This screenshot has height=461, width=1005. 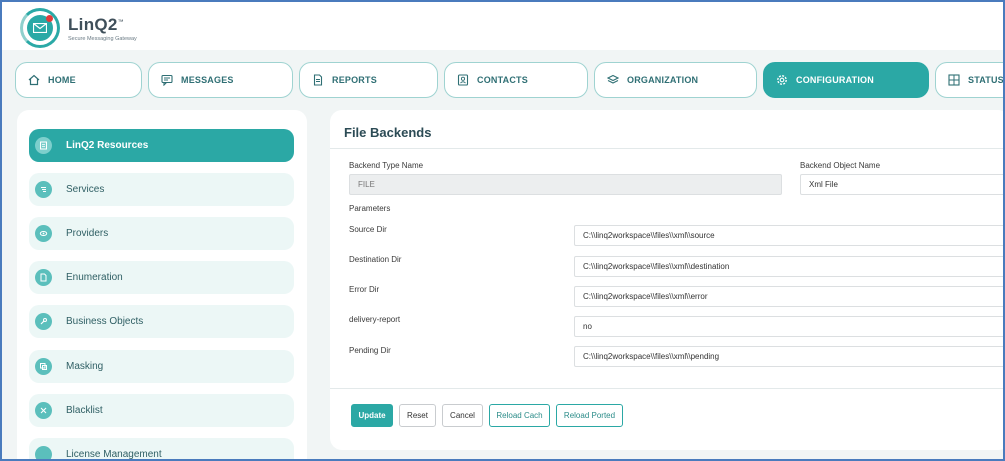 I want to click on grid-icon, so click(x=954, y=80).